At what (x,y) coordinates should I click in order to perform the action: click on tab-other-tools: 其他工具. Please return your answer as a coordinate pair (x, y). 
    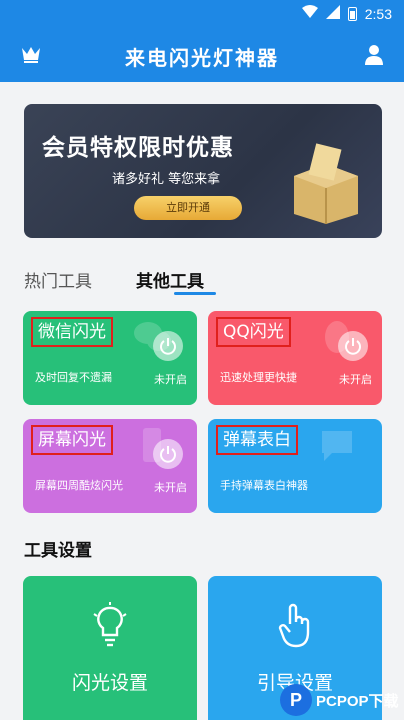
    Looking at the image, I should click on (170, 279).